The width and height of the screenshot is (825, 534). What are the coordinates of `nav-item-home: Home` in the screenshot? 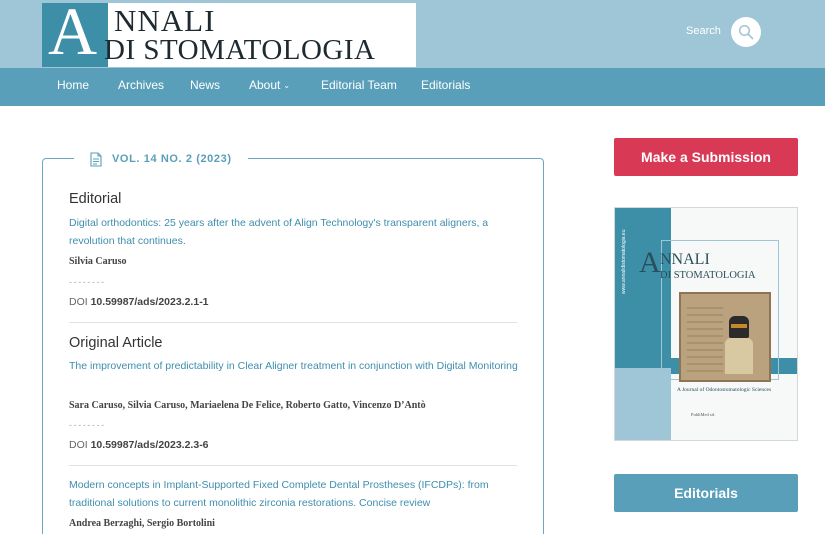 It's located at (73, 85).